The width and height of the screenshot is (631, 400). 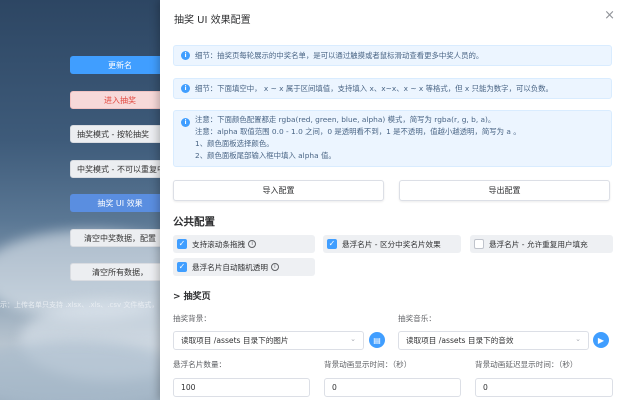 I want to click on checkbox-empty, so click(x=479, y=244).